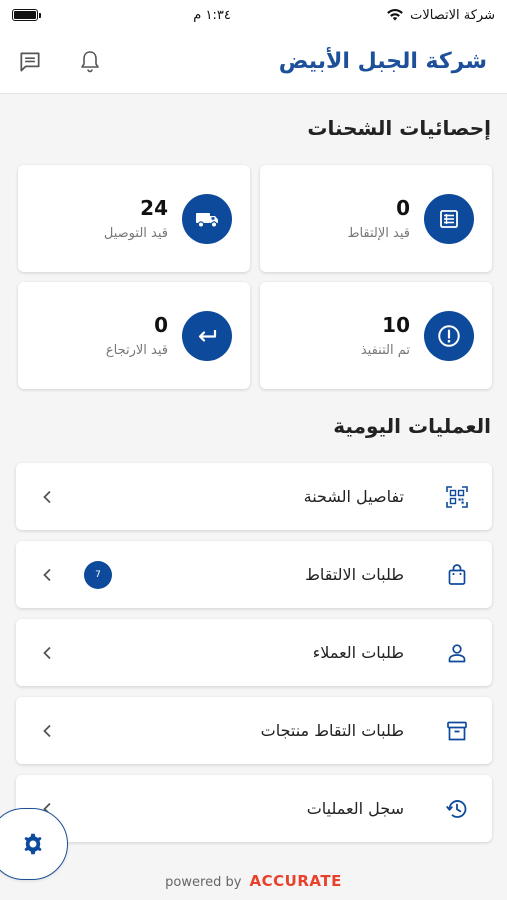 The height and width of the screenshot is (900, 507). What do you see at coordinates (154, 208) in the screenshot?
I see `stat-value: 24` at bounding box center [154, 208].